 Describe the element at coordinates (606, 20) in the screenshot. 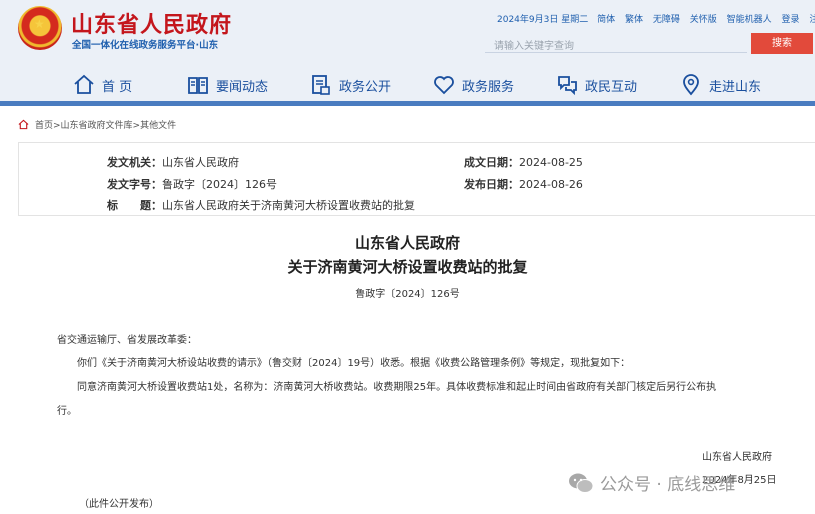

I see `link-simplified: 简体` at that location.